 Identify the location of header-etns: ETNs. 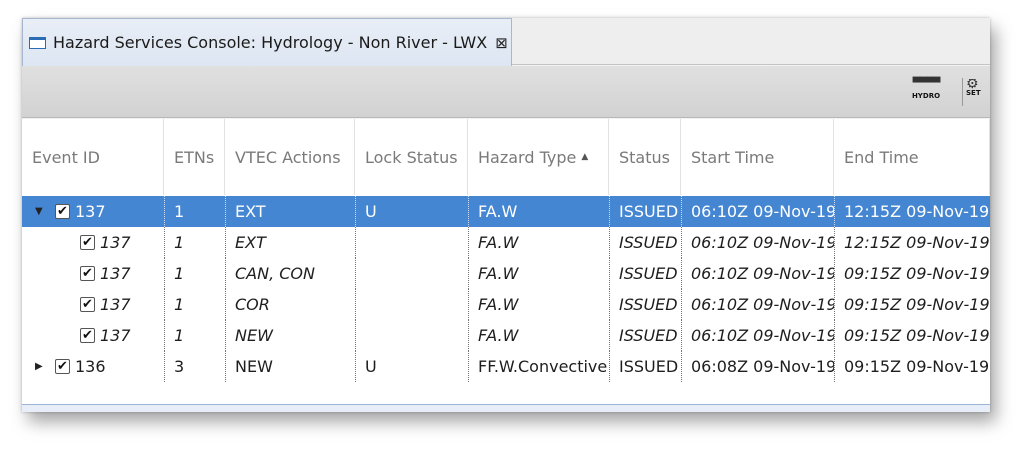
(194, 157).